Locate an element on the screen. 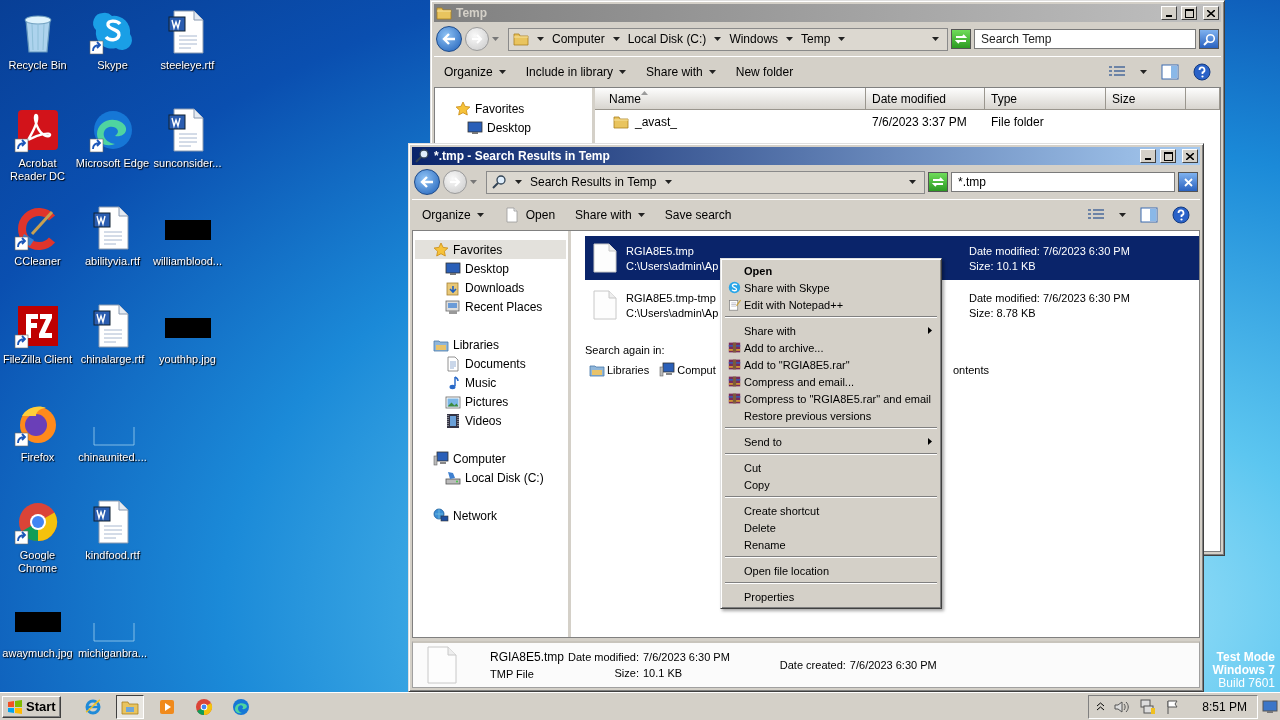 Image resolution: width=1280 pixels, height=720 pixels. clear-search-button is located at coordinates (1188, 182).